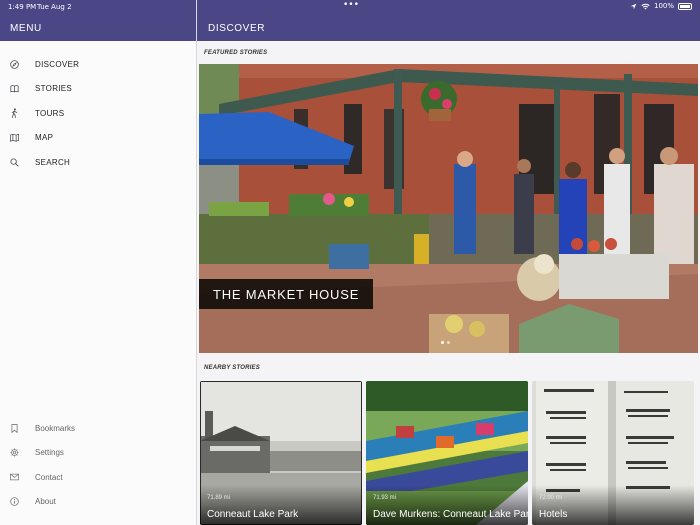 This screenshot has height=525, width=700. Describe the element at coordinates (45, 502) in the screenshot. I see `sidebar-item-label: About` at that location.